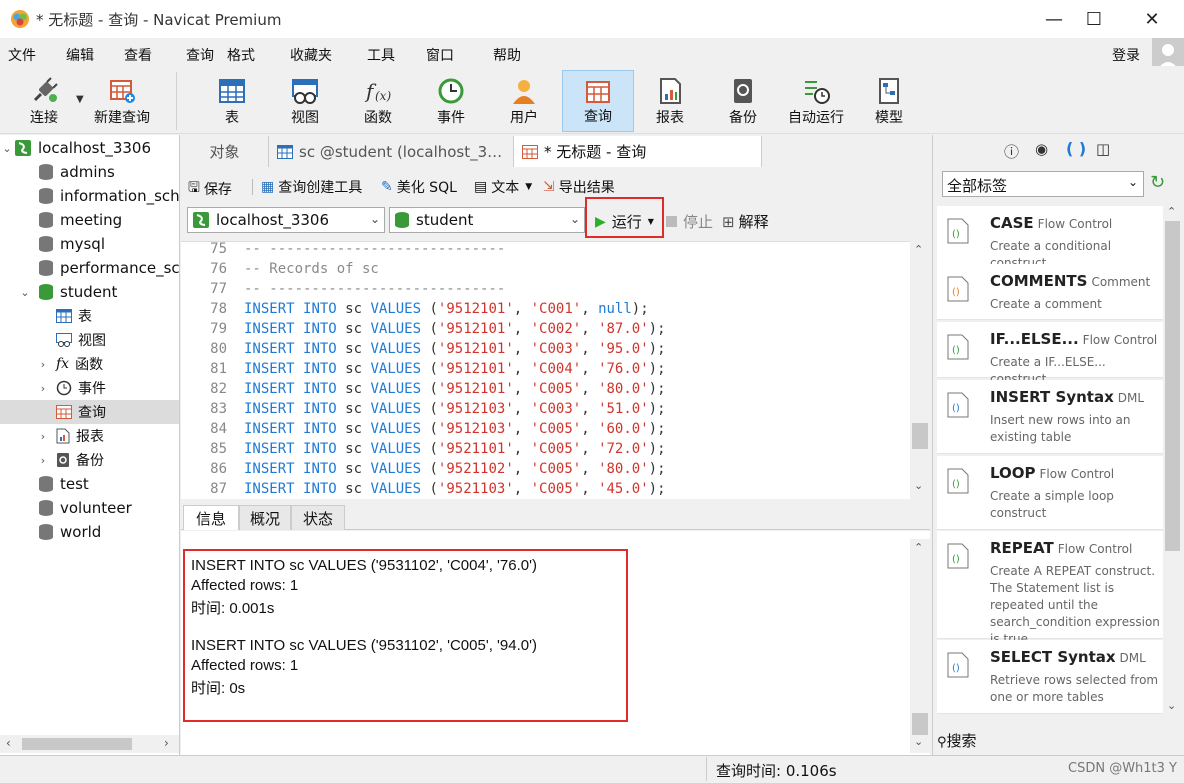 The image size is (1184, 783). What do you see at coordinates (1011, 151) in the screenshot?
I see `info-icon: ⓘ` at bounding box center [1011, 151].